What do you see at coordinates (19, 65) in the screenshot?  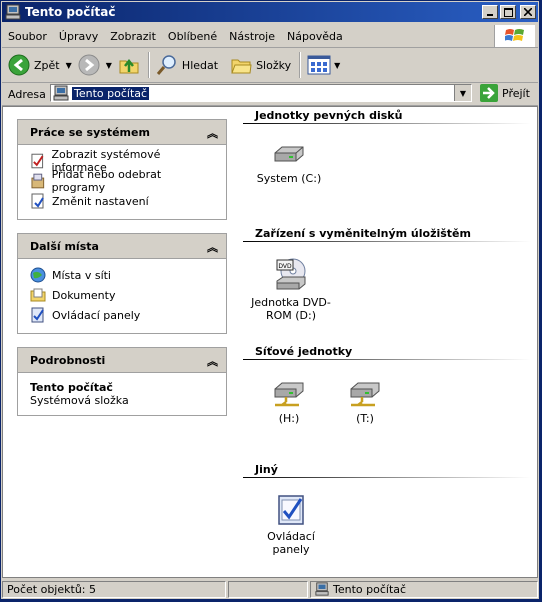 I see `back-arrow-icon` at bounding box center [19, 65].